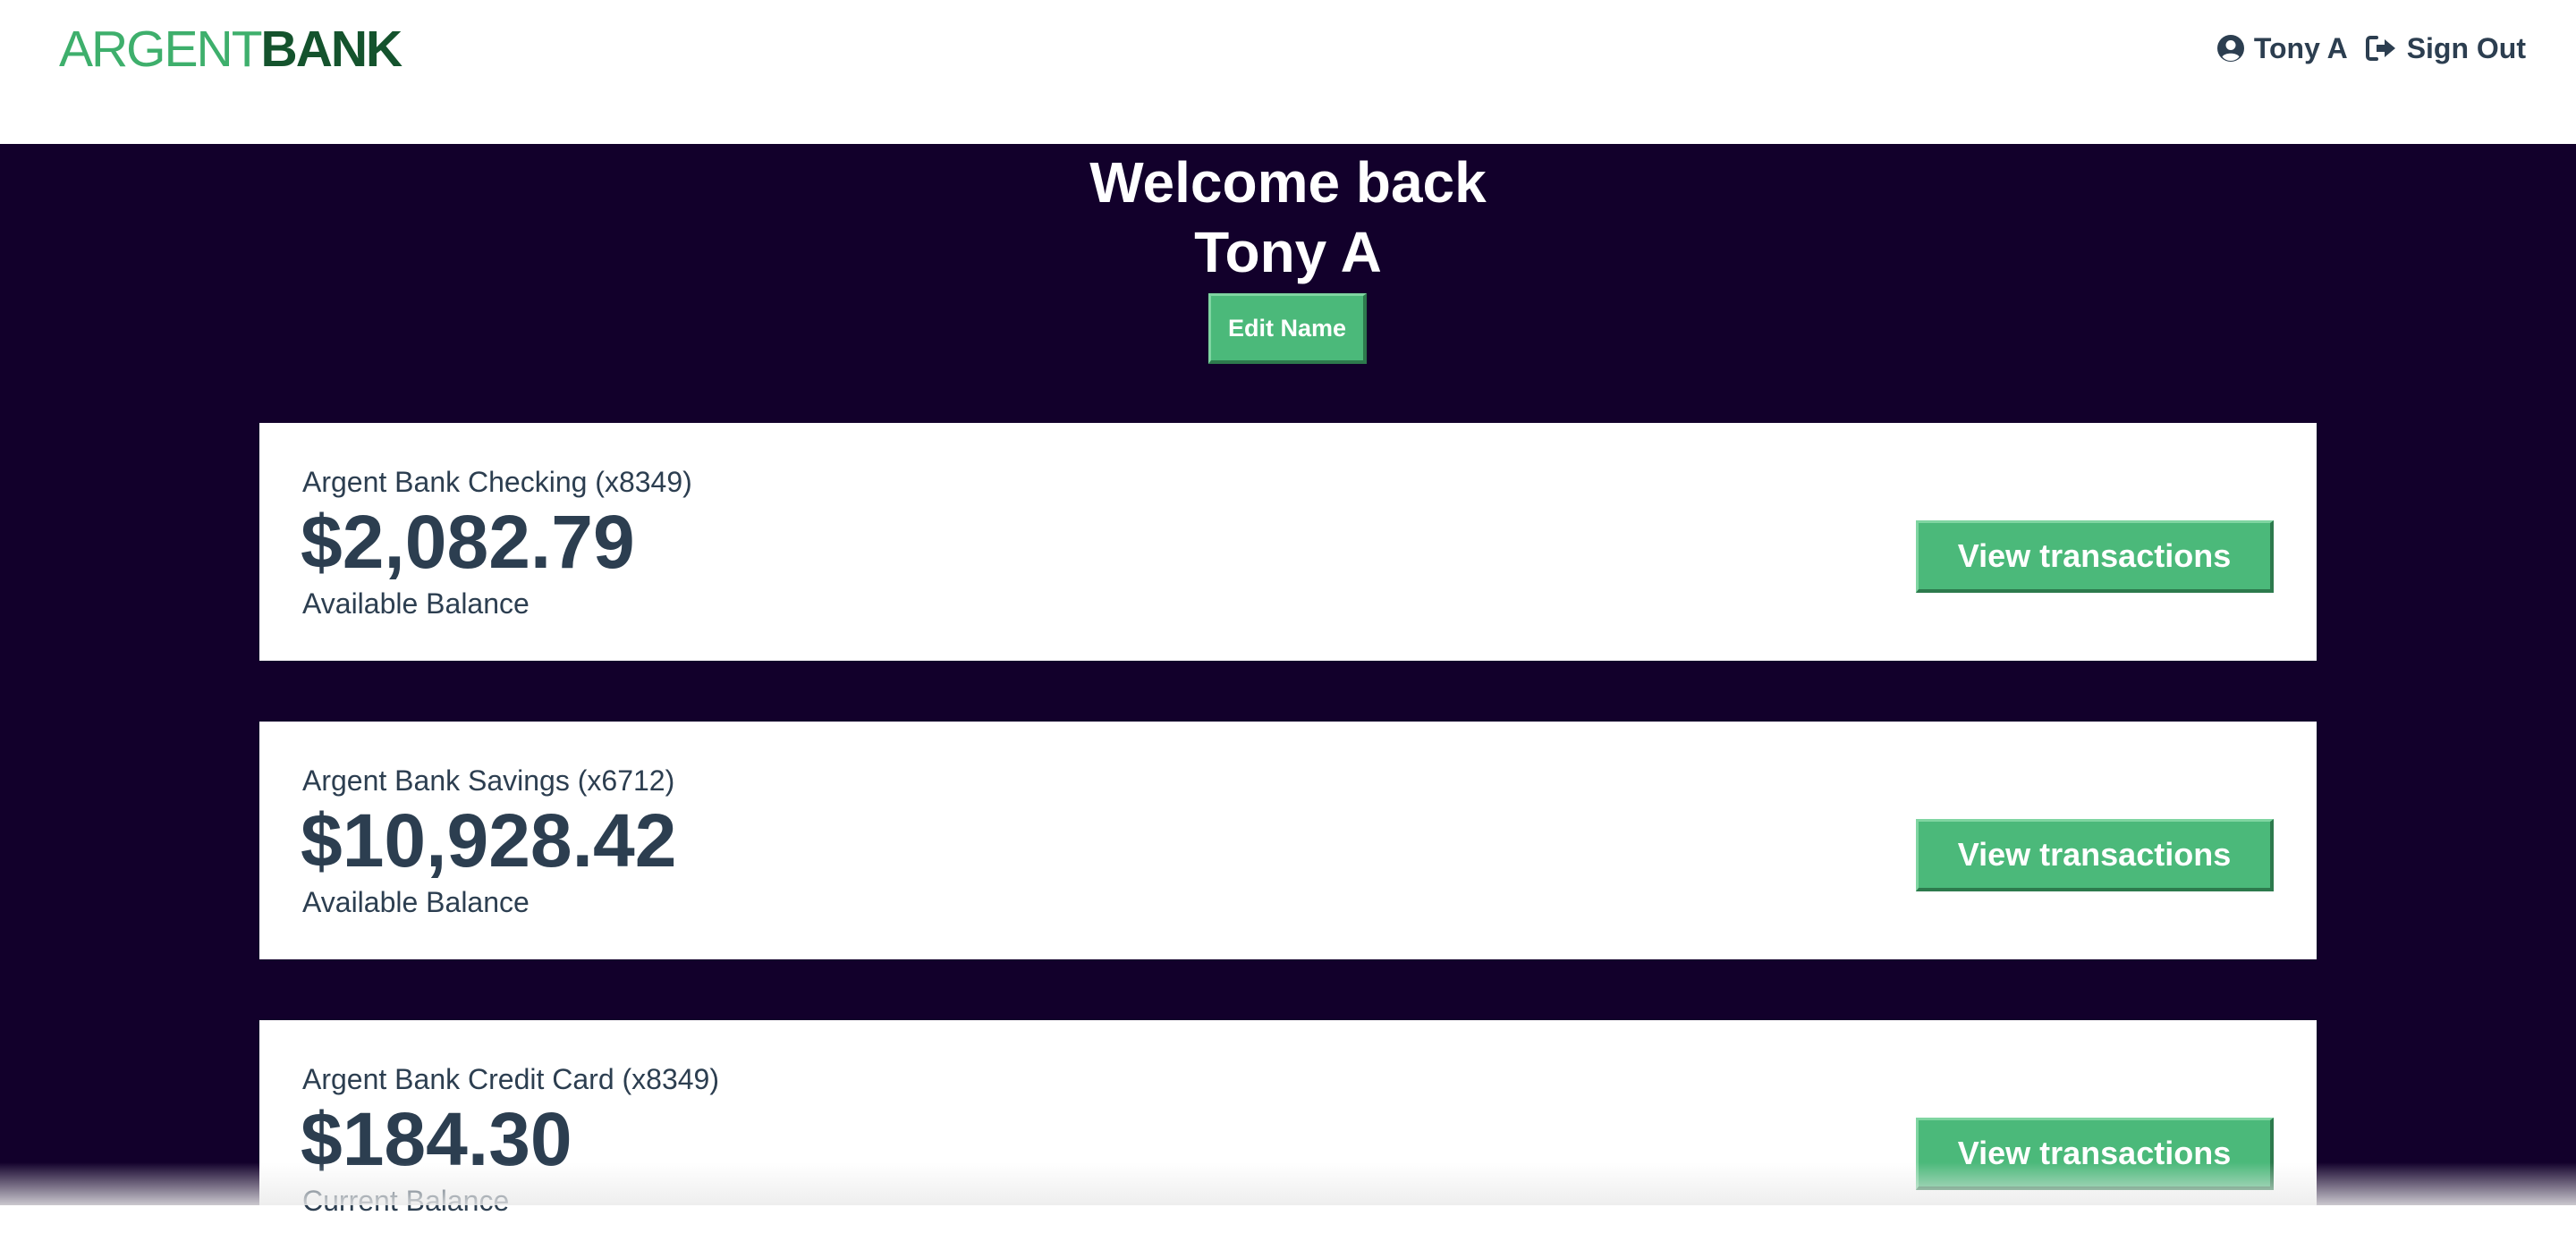  Describe the element at coordinates (497, 482) in the screenshot. I see `account-title: Argent Bank Checking (x8349)` at that location.